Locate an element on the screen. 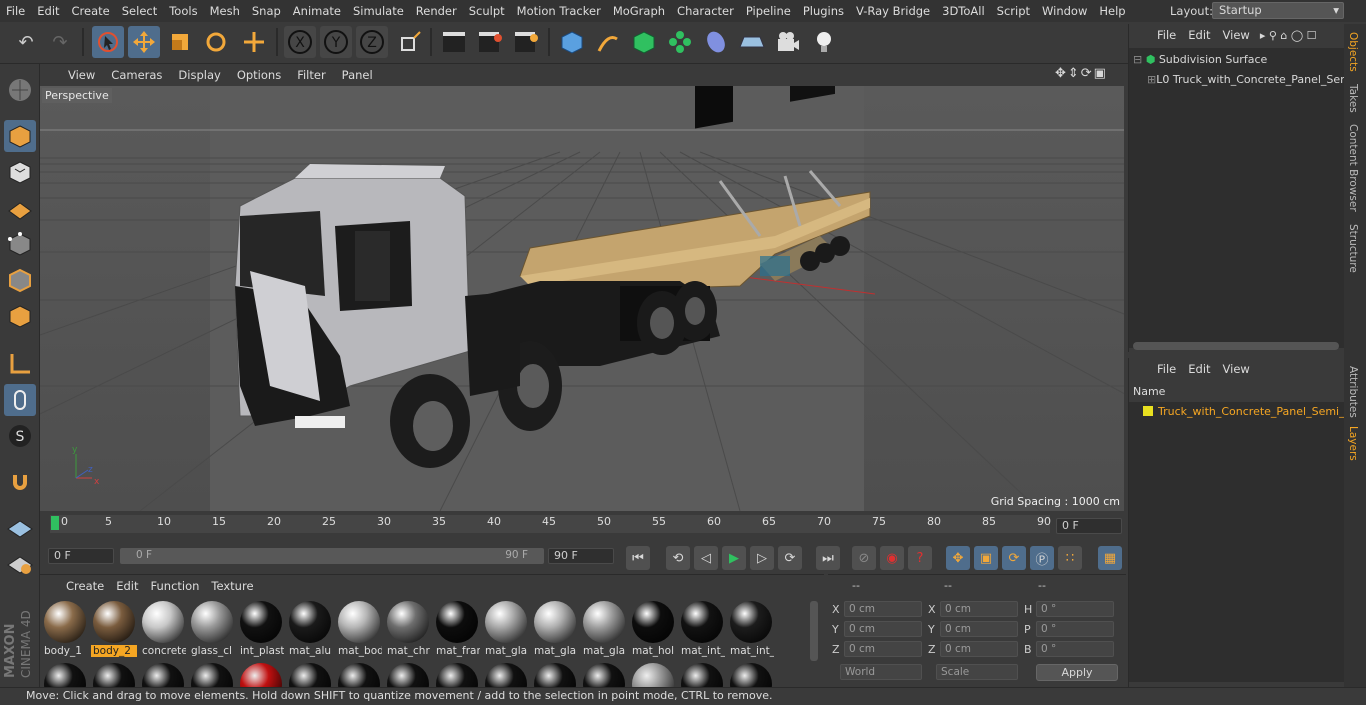  material-swatch: int_plast is located at coordinates (261, 629).